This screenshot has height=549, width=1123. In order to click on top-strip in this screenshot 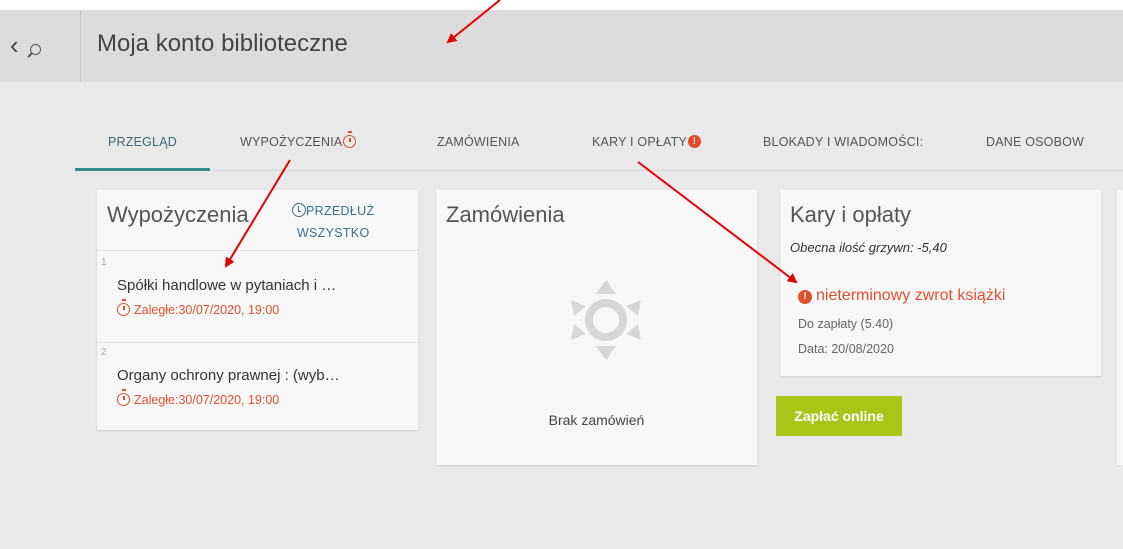, I will do `click(561, 5)`.